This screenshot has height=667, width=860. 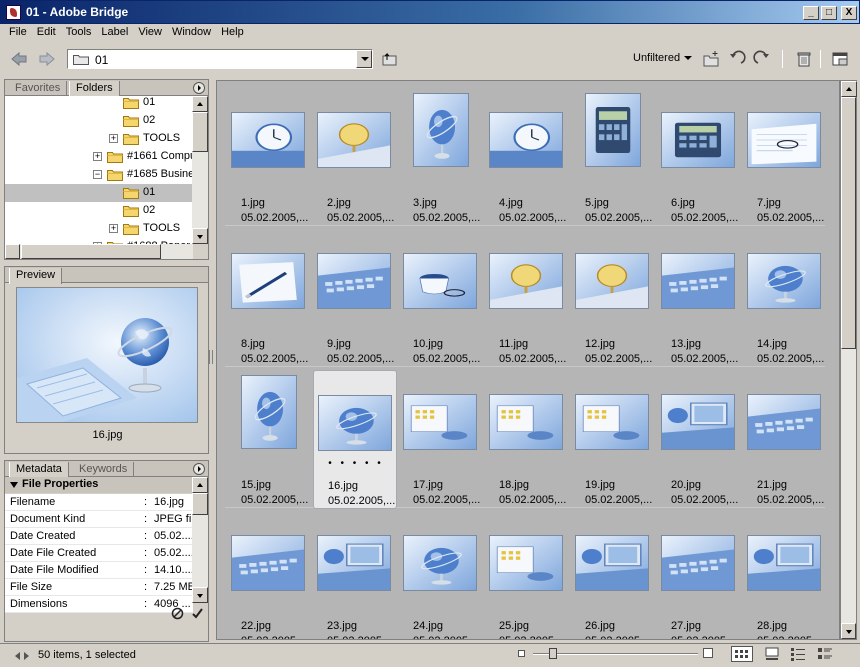 I want to click on folder-tree-hscrollbar, so click(x=99, y=251).